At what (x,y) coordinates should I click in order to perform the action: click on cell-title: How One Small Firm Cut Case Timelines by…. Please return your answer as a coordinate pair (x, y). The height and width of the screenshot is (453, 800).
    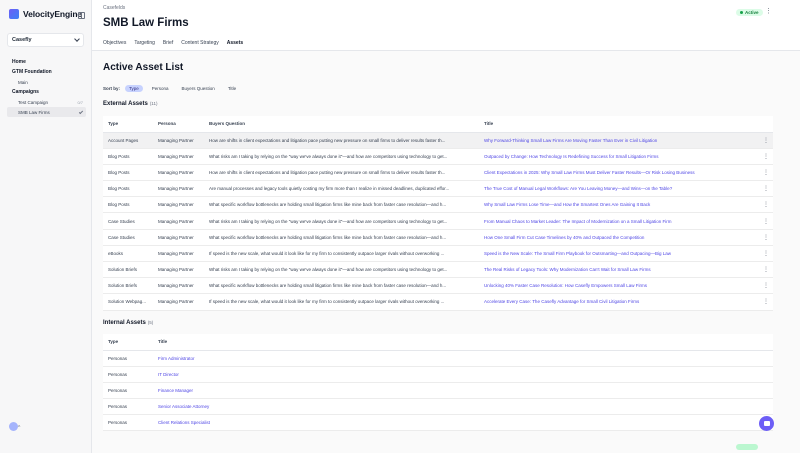
    Looking at the image, I should click on (619, 237).